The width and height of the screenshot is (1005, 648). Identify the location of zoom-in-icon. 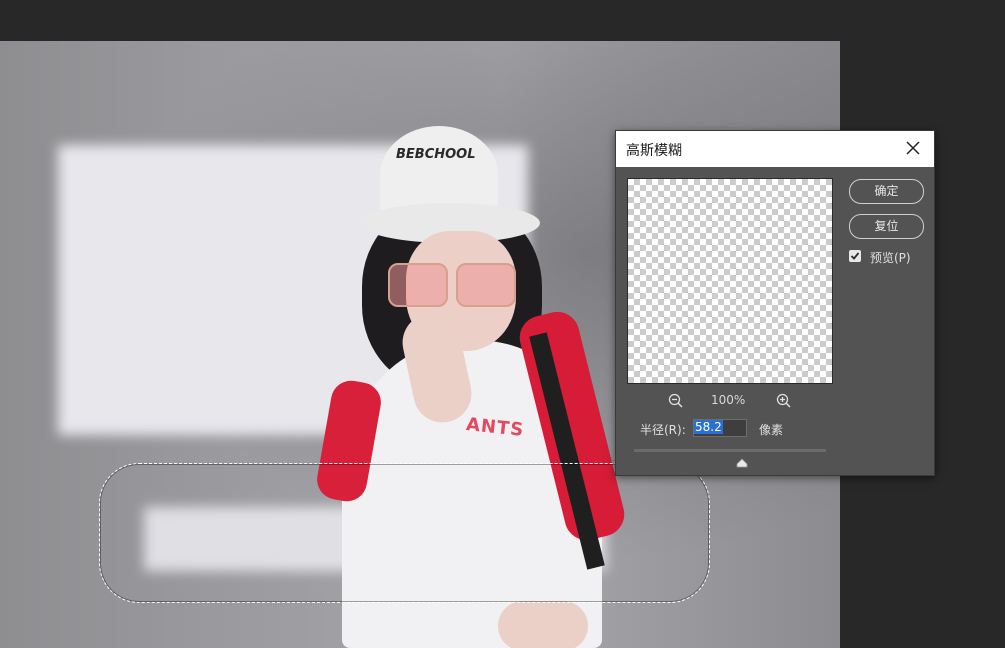
(784, 401).